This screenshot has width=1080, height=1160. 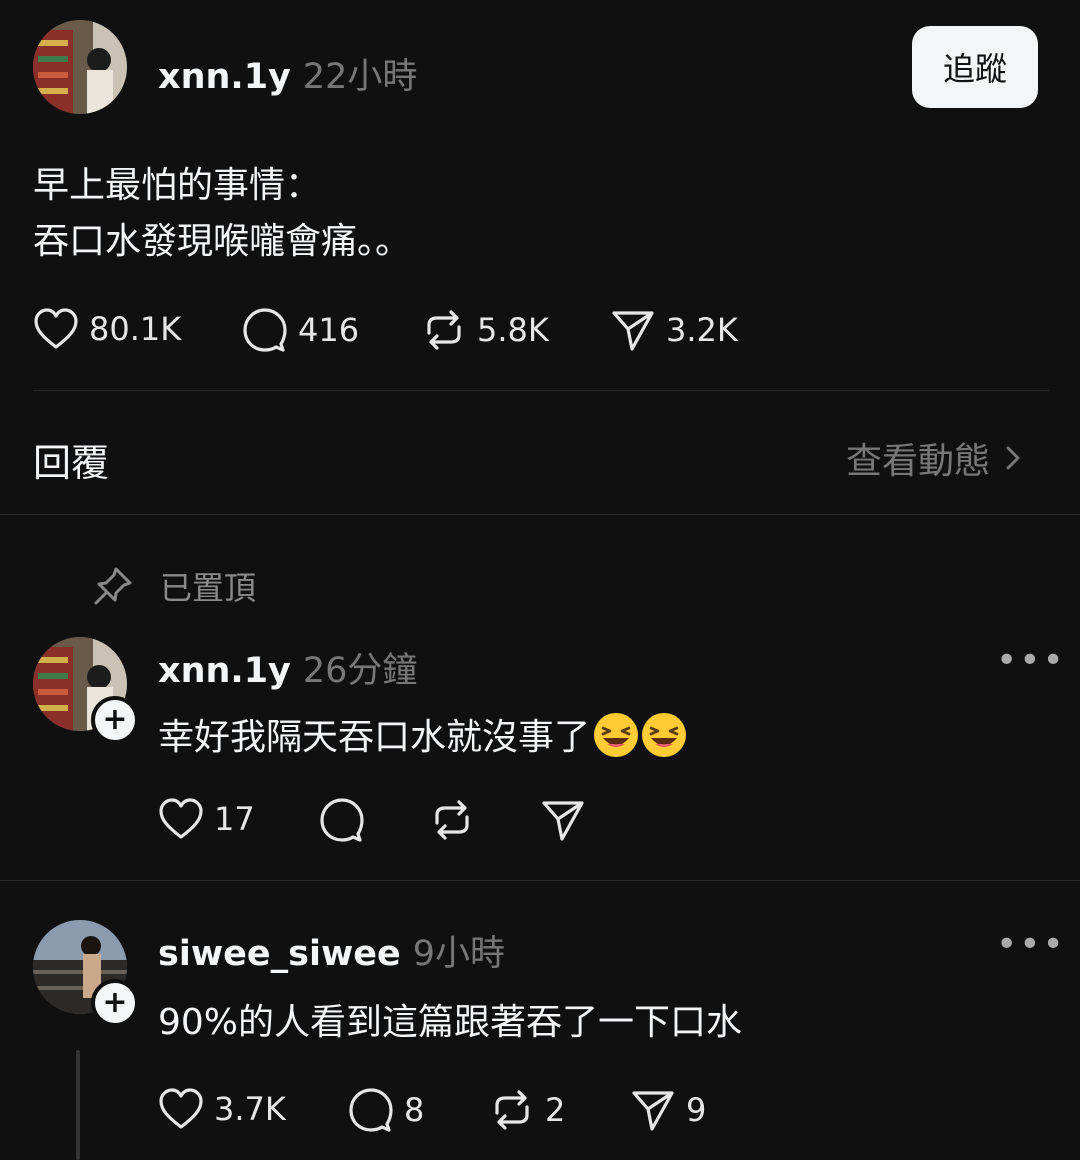 What do you see at coordinates (250, 1109) in the screenshot?
I see `like-count: 3.7K` at bounding box center [250, 1109].